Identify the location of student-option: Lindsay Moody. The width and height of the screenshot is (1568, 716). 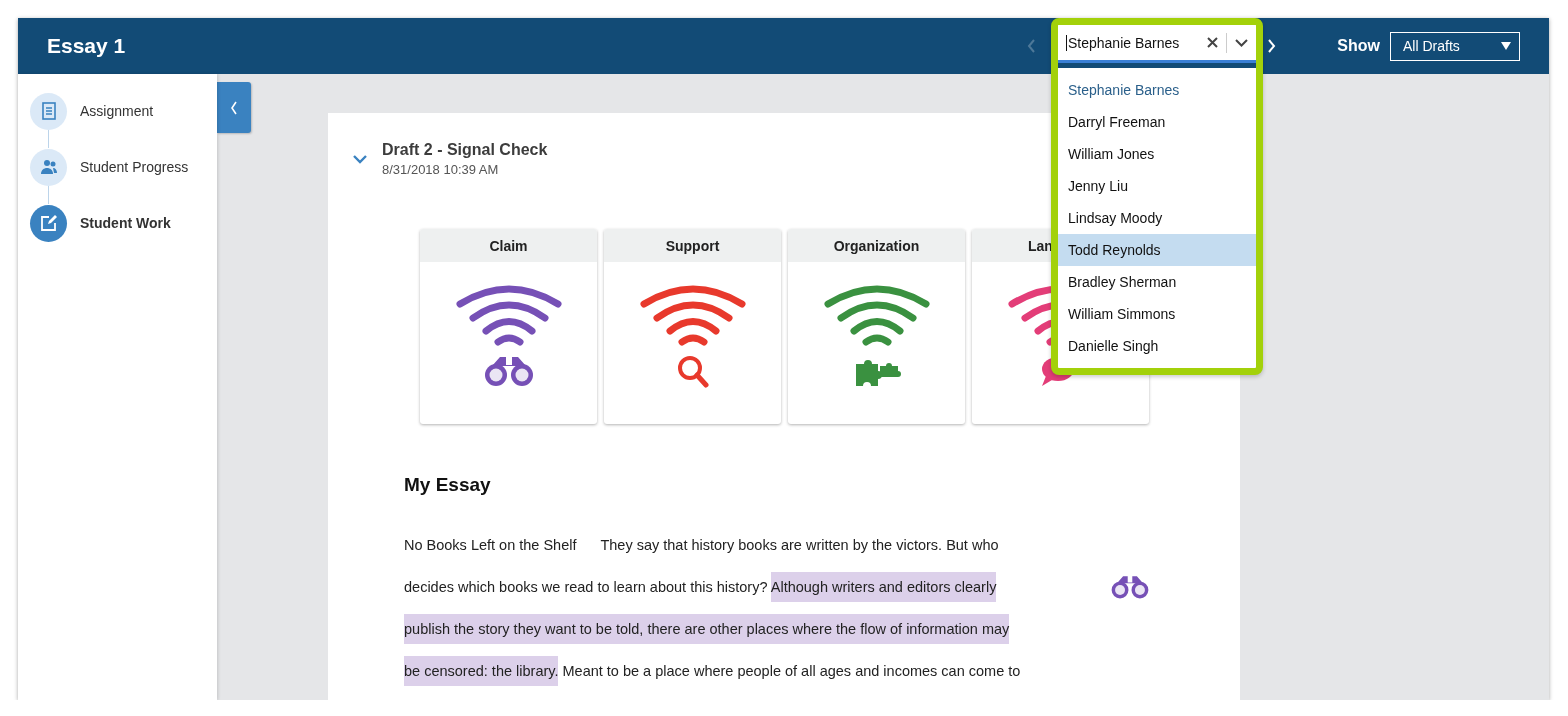
(1157, 218).